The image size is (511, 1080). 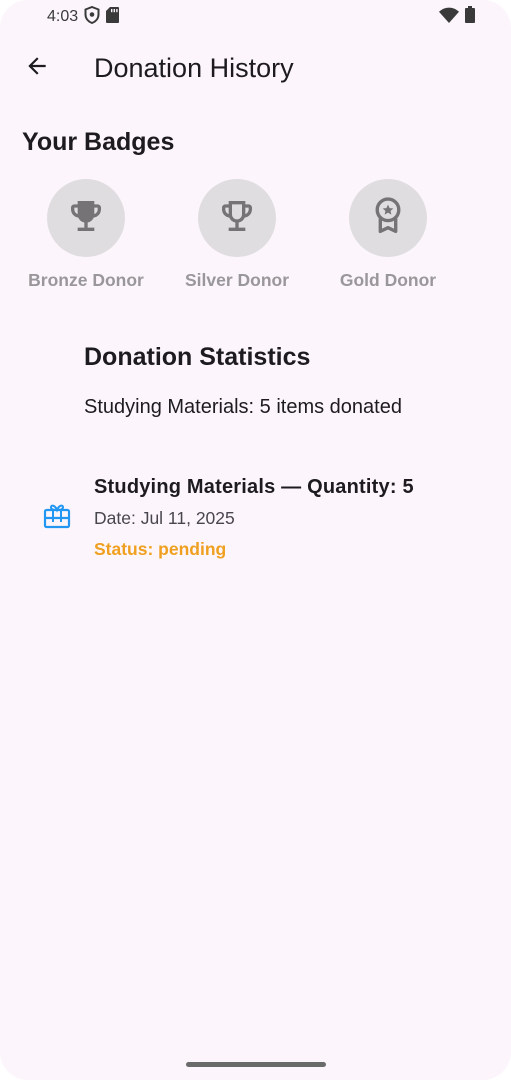 I want to click on status-bar: 4:03, so click(x=255, y=17).